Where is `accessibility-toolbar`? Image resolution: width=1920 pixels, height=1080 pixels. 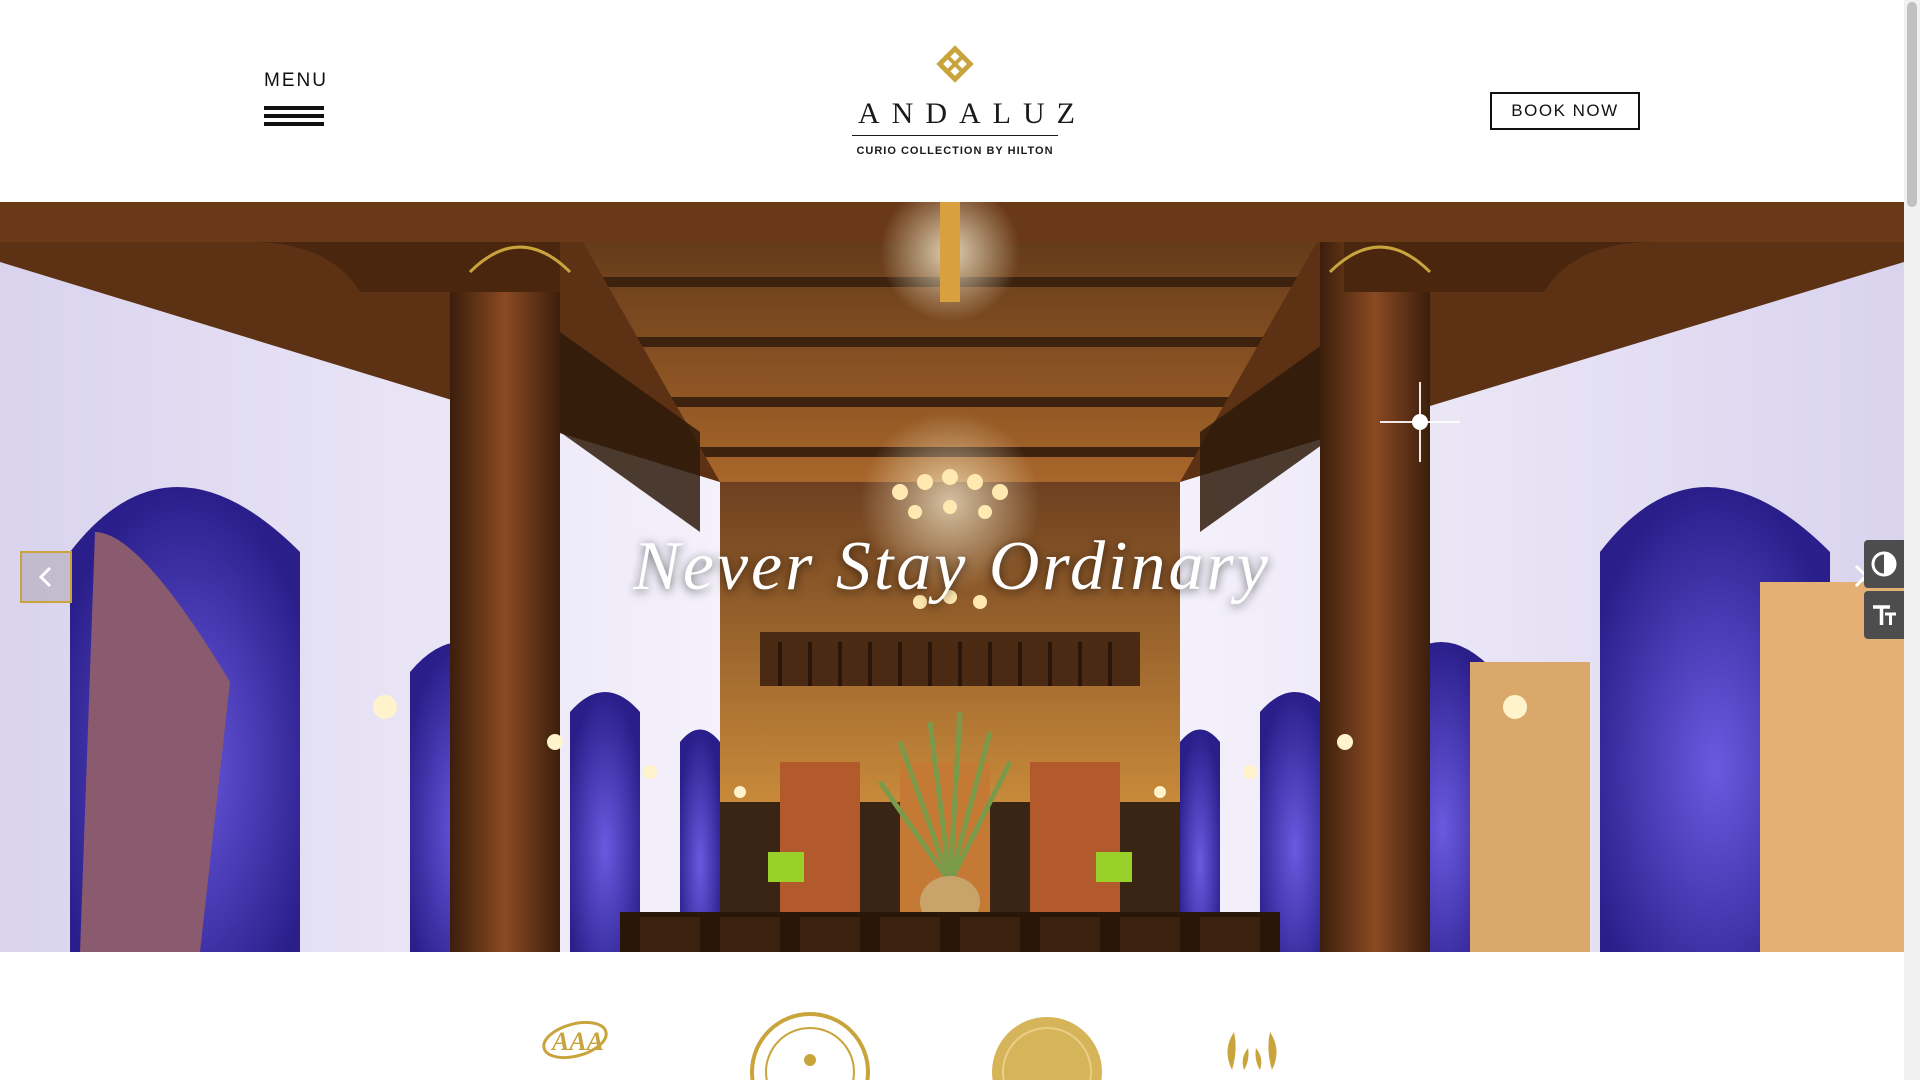 accessibility-toolbar is located at coordinates (1884, 591).